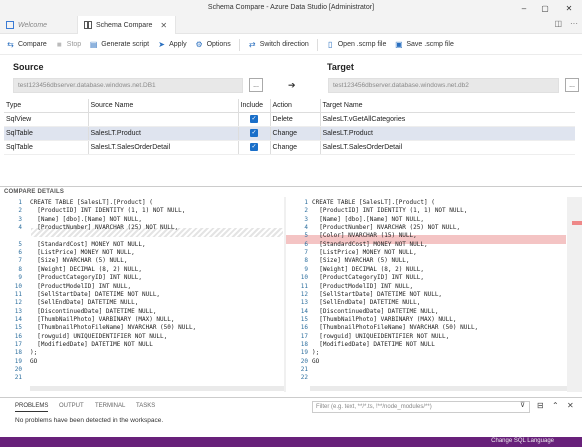 The image size is (582, 447). Describe the element at coordinates (522, 441) in the screenshot. I see `status-bar-language: Change SQL Language` at that location.